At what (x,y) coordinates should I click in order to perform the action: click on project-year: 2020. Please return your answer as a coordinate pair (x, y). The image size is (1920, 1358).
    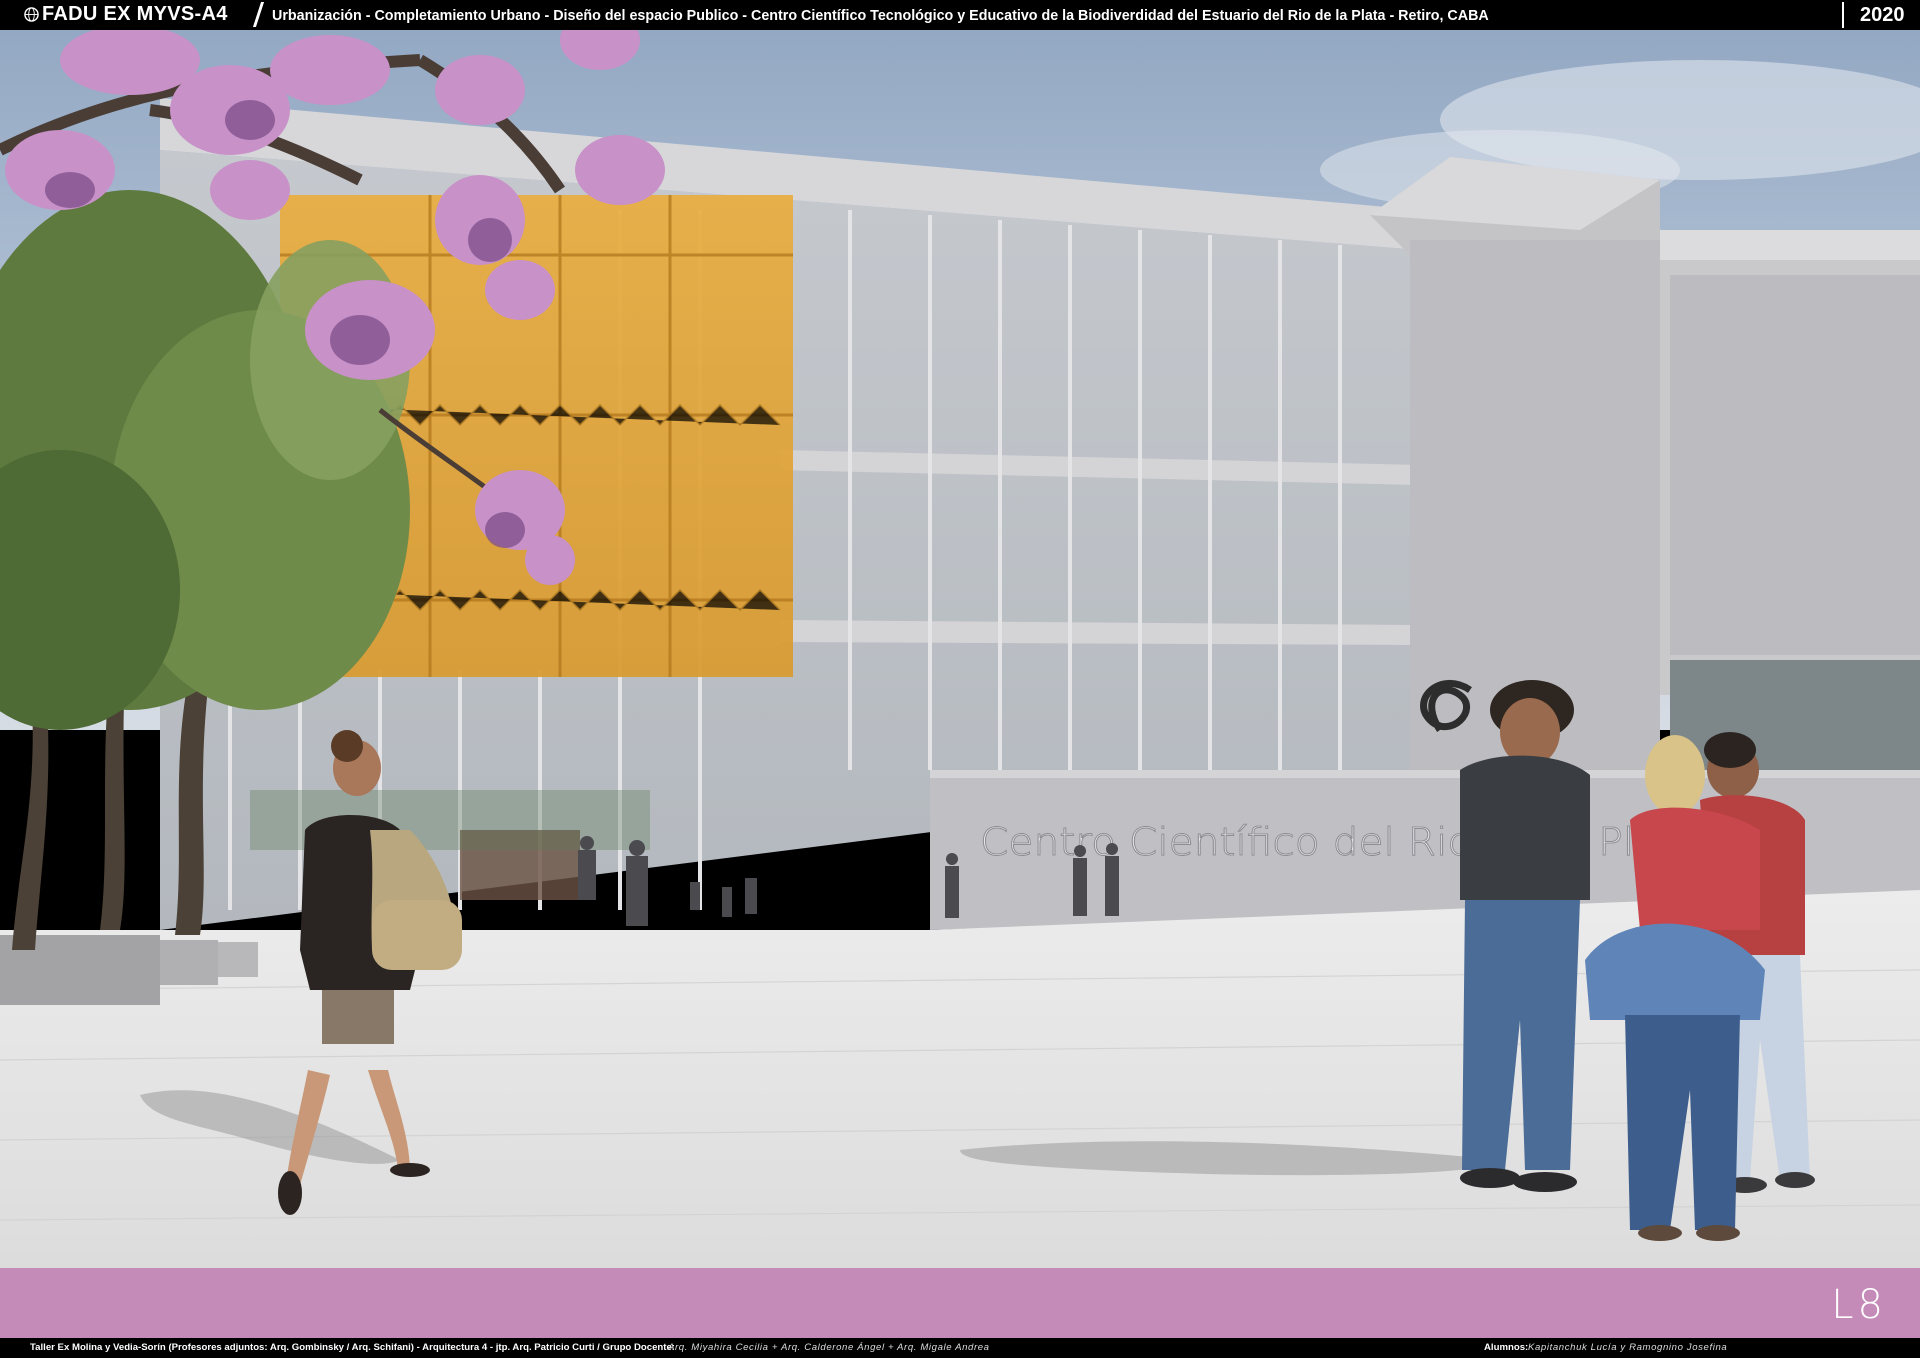
    Looking at the image, I should click on (1882, 15).